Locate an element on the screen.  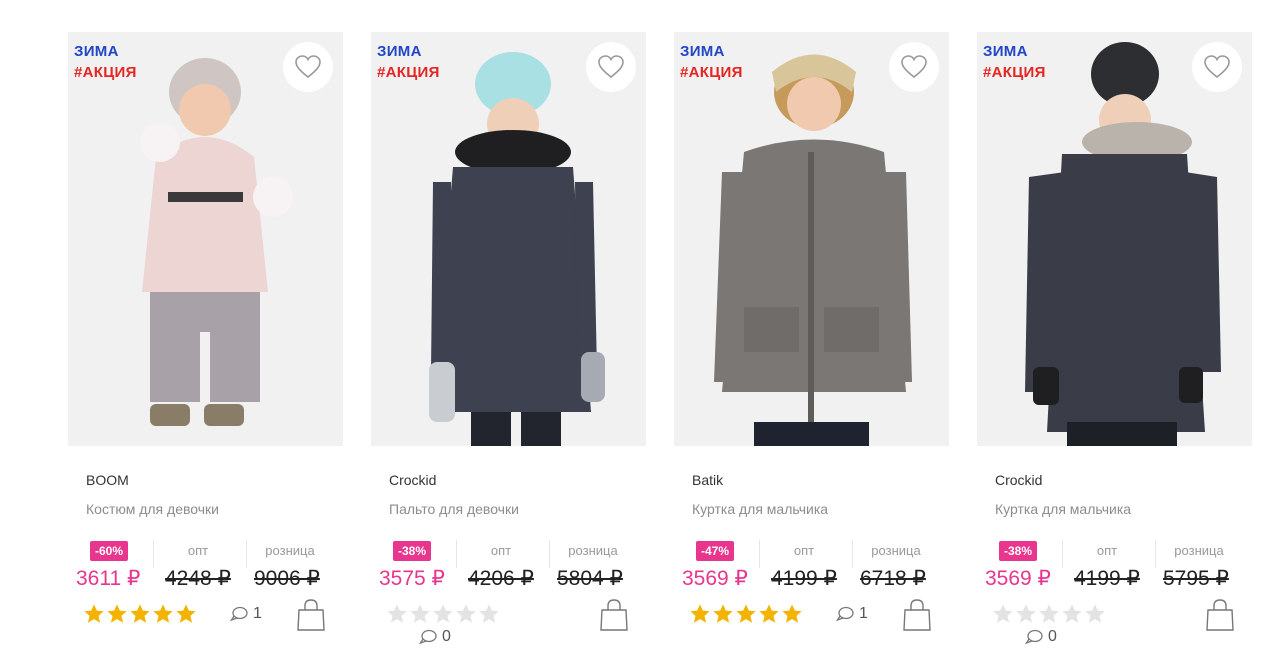
girl-in-snowsuit-image is located at coordinates (216, 242).